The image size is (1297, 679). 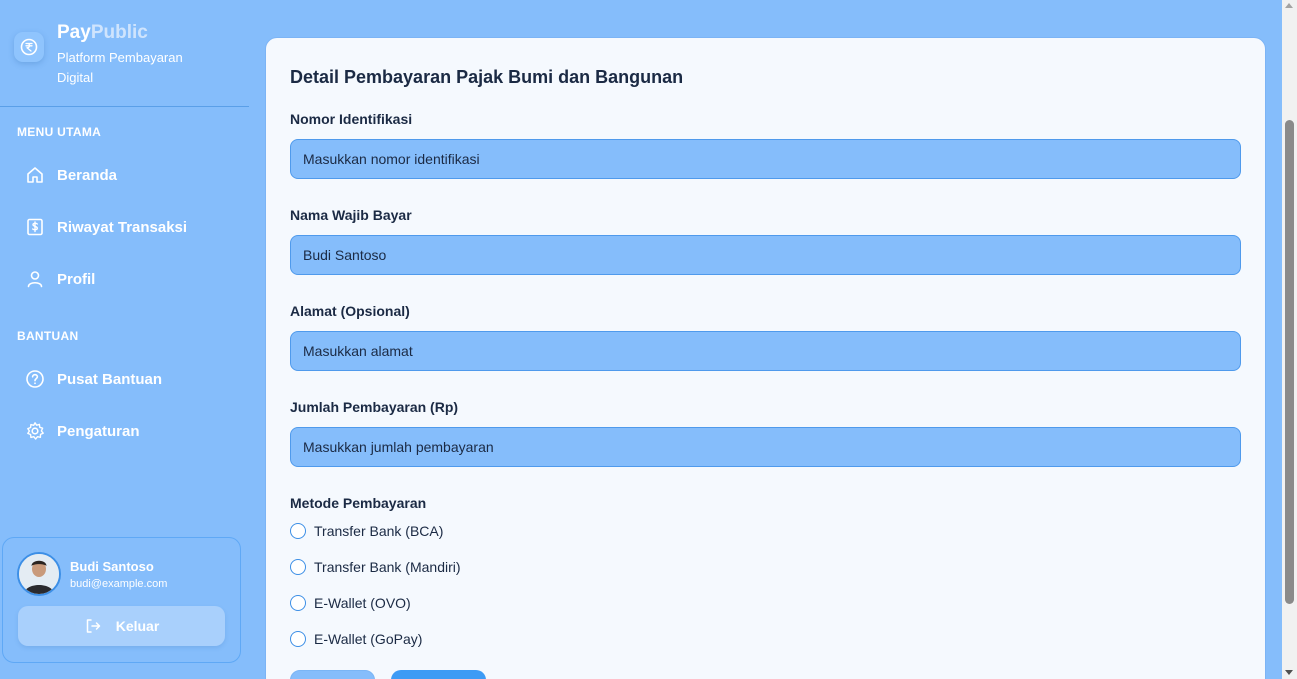 I want to click on sidebar-divider, so click(x=124, y=106).